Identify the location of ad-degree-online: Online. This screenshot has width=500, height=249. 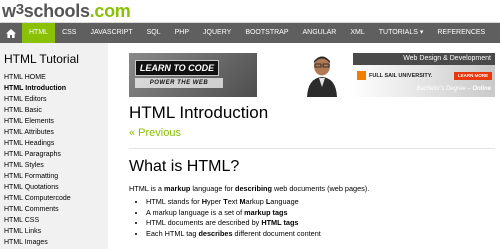
(481, 89).